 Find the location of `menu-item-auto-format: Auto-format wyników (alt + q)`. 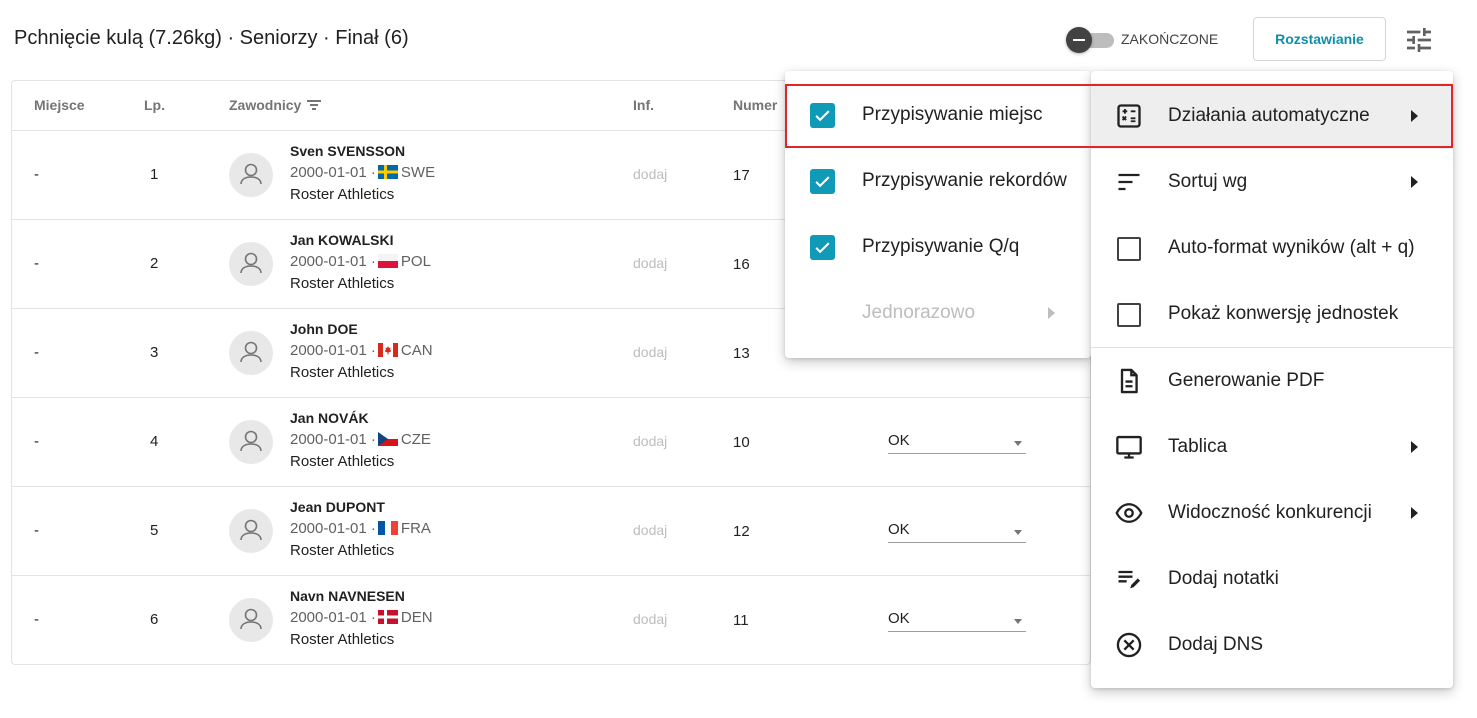

menu-item-auto-format: Auto-format wyników (alt + q) is located at coordinates (1272, 248).